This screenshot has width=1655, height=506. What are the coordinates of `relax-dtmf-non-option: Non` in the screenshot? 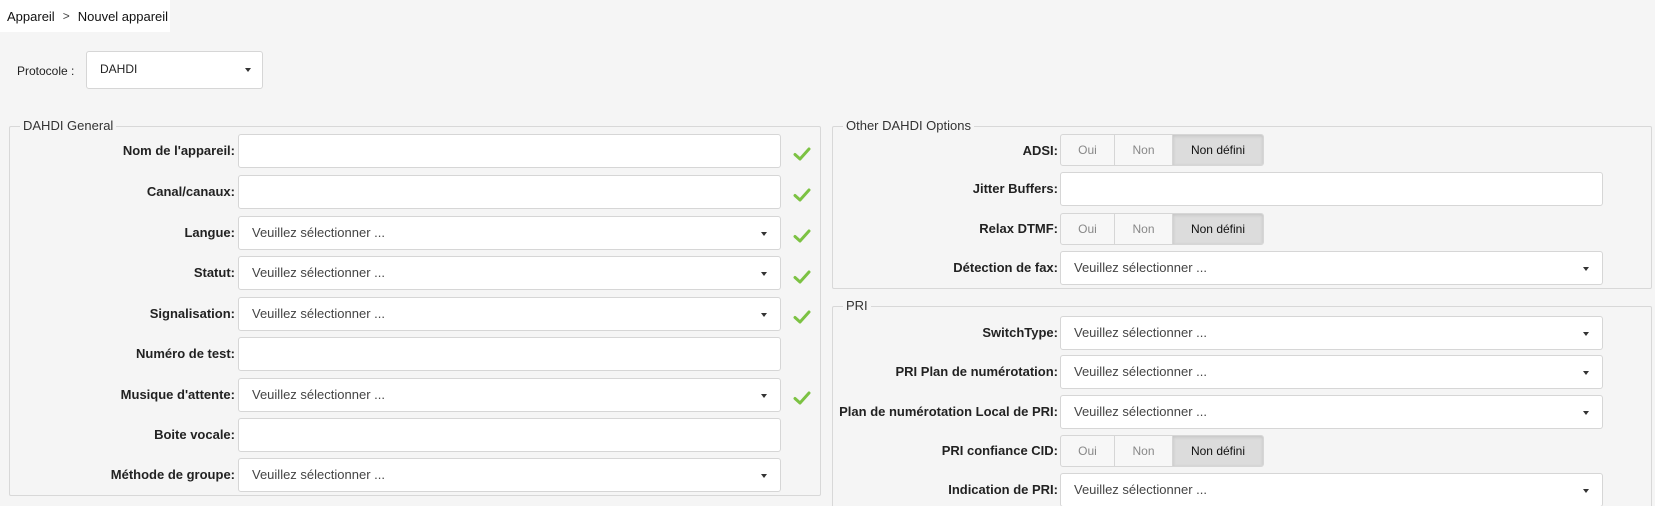 It's located at (1144, 229).